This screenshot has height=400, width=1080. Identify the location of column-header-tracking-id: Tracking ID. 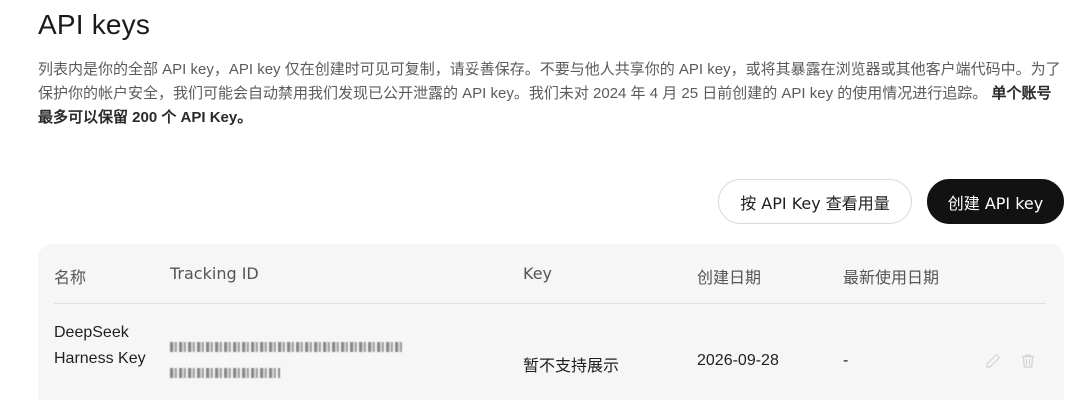
(214, 273).